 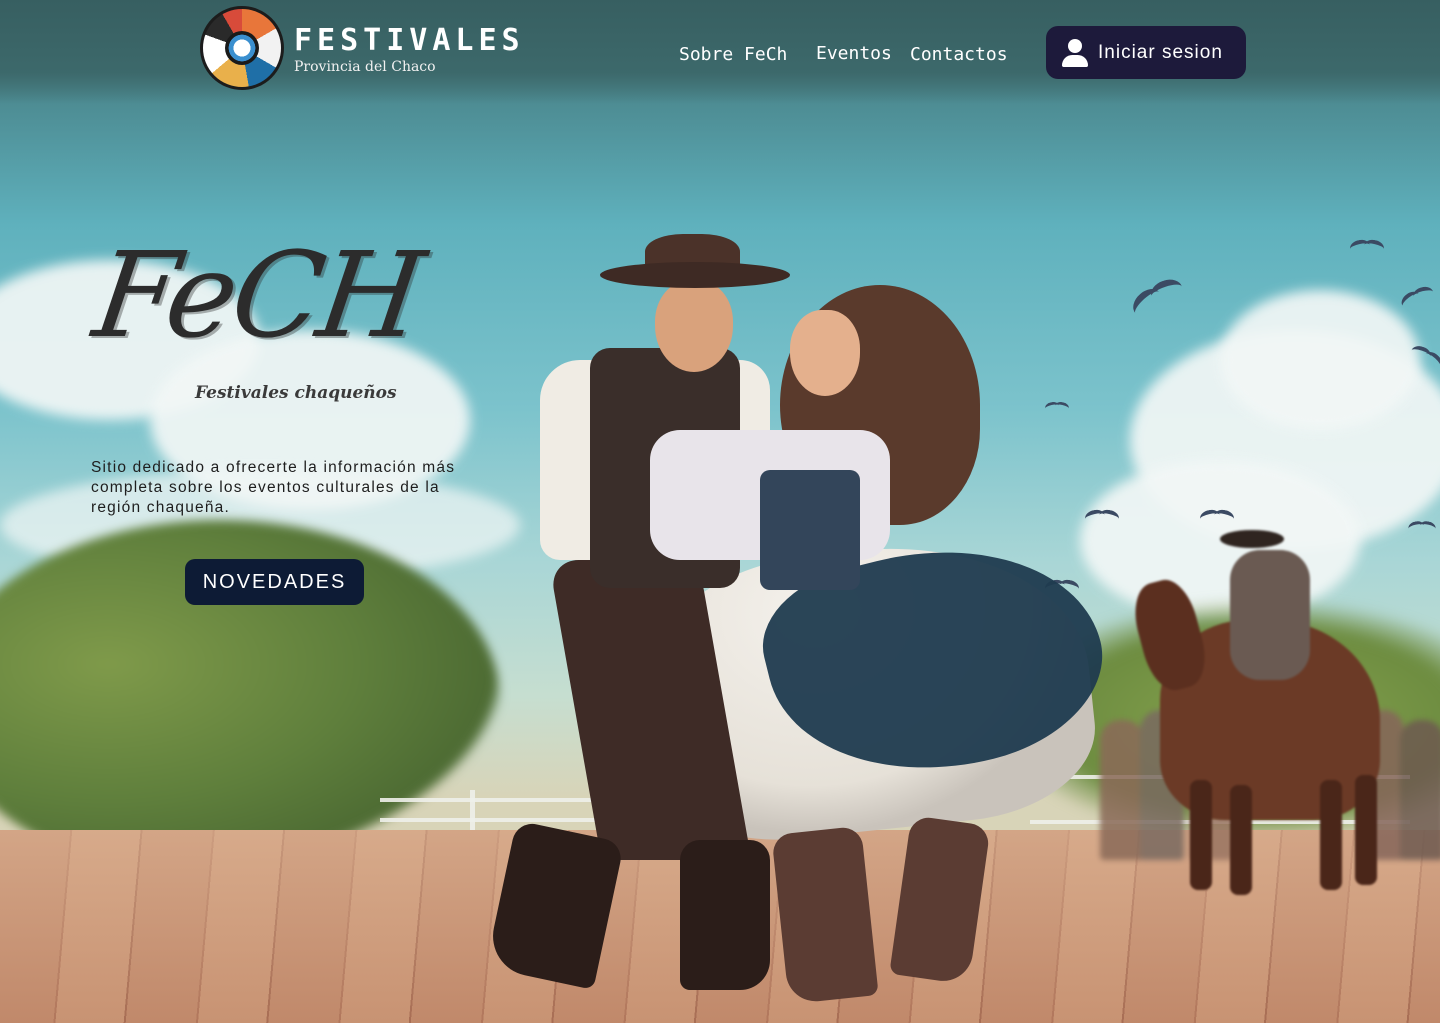 What do you see at coordinates (854, 53) in the screenshot?
I see `nav-eventos: Eventos` at bounding box center [854, 53].